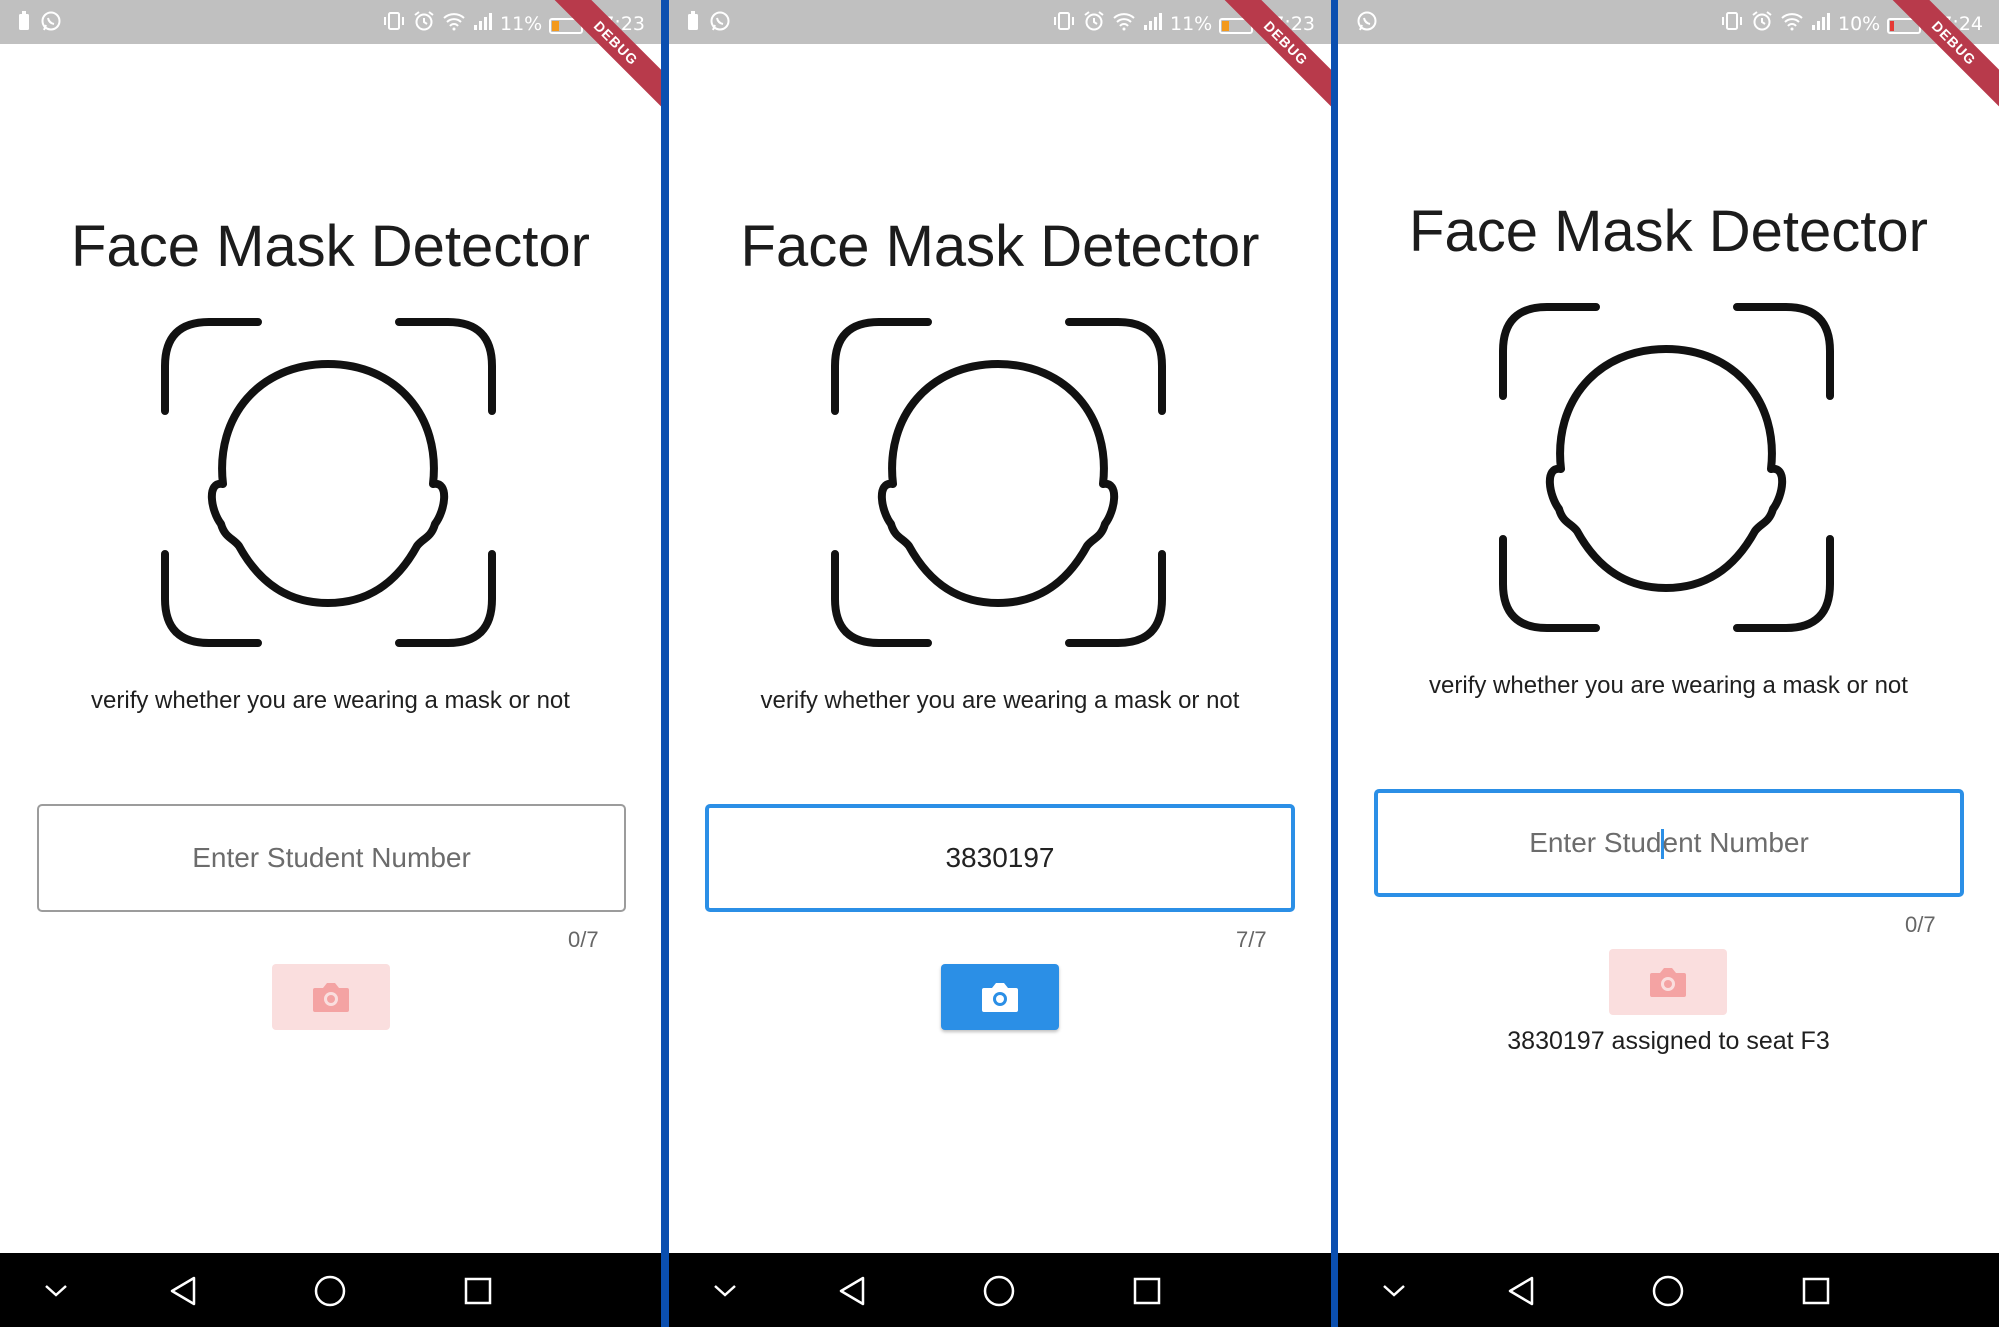  I want to click on placeholder-part-1: Enter Stud, so click(1595, 842).